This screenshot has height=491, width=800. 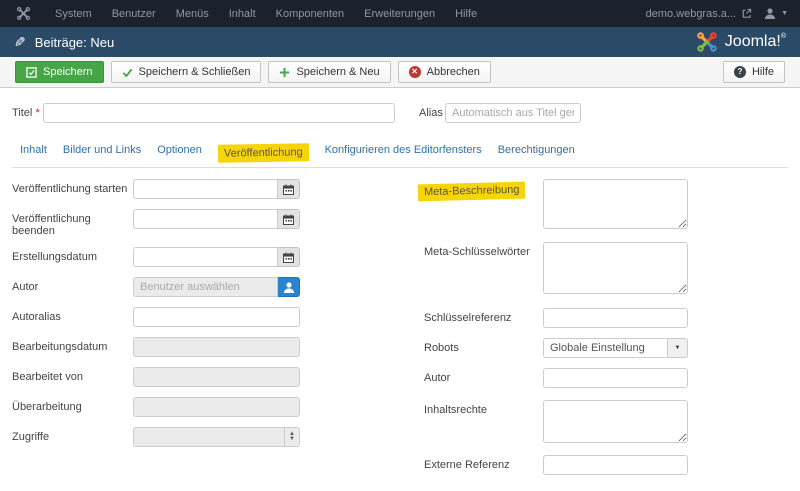 I want to click on user-icon, so click(x=770, y=13).